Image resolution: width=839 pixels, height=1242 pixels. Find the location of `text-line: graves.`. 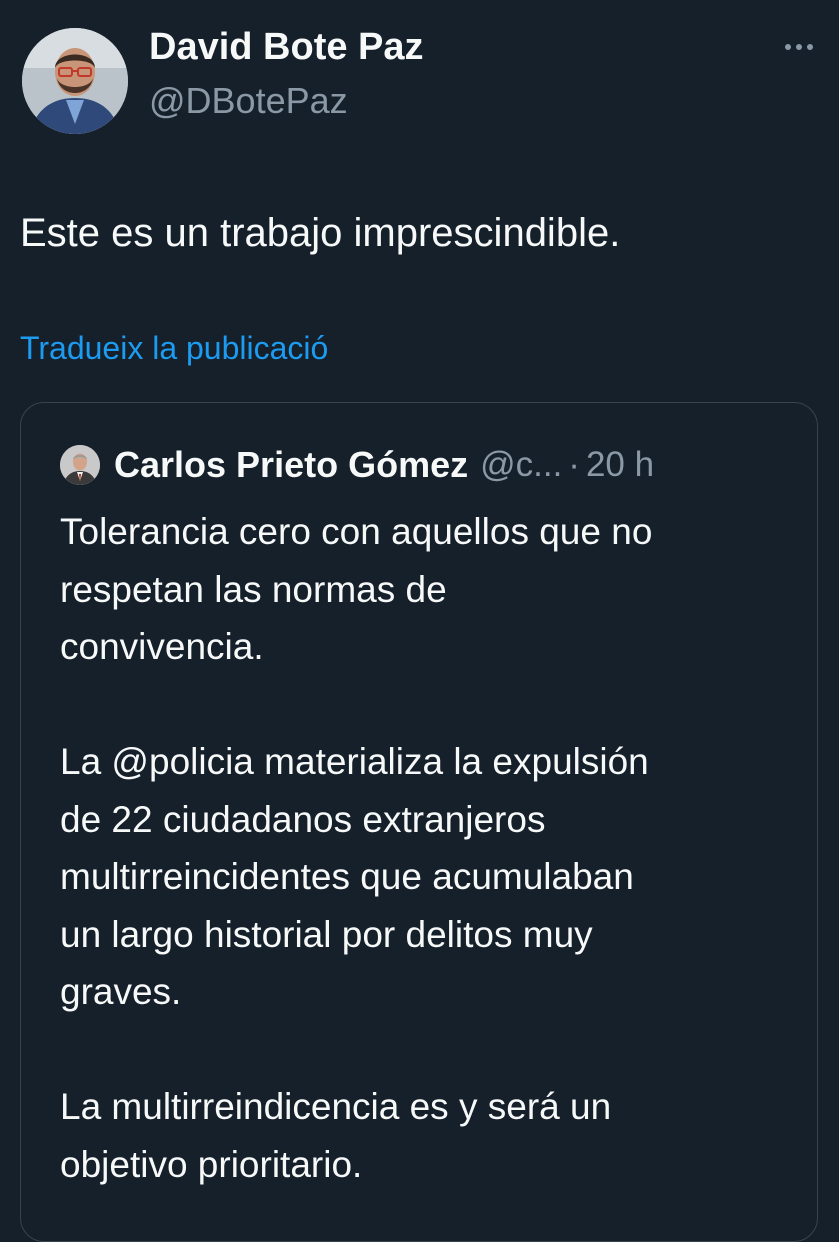

text-line: graves. is located at coordinates (121, 991).